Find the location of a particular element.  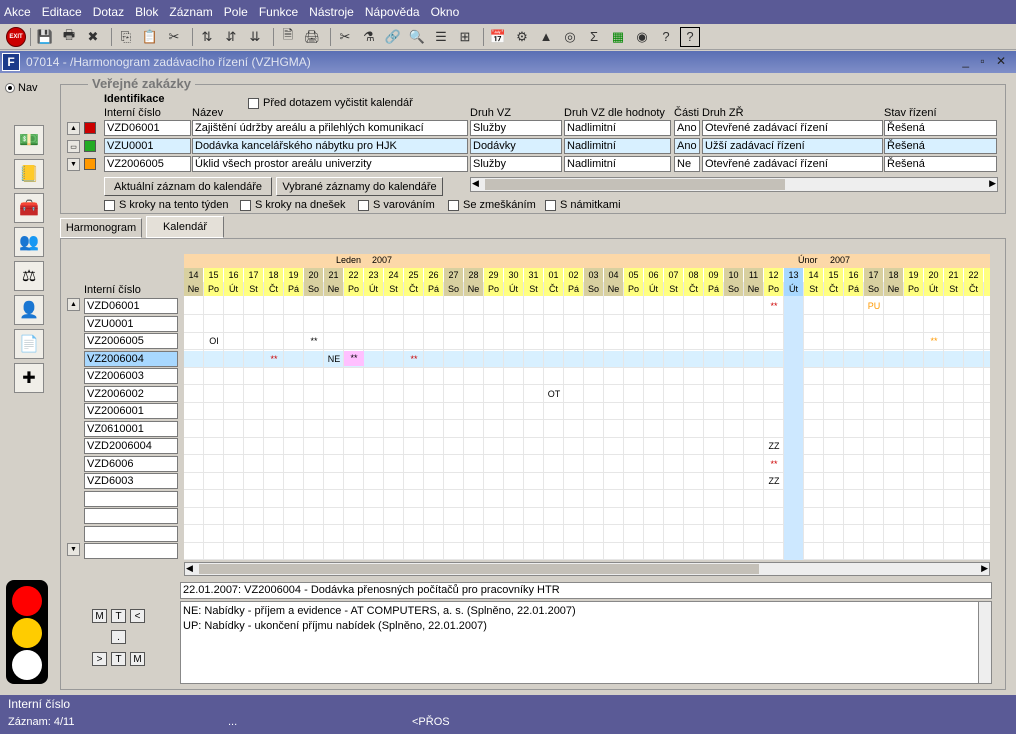

tab-harmonogram: Harmonogram is located at coordinates (101, 228).